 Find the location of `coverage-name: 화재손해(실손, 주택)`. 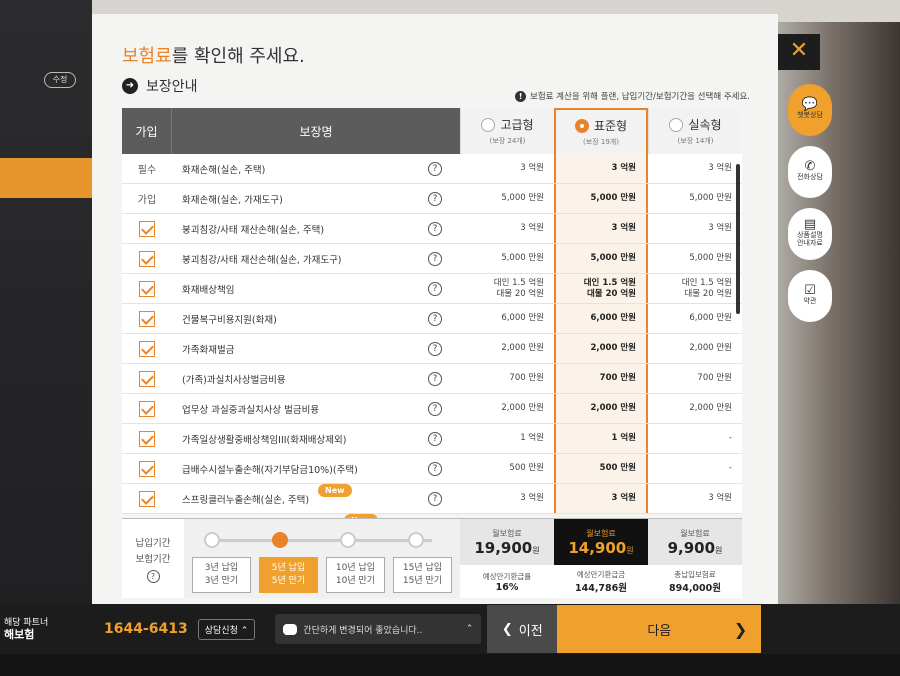

coverage-name: 화재손해(실손, 주택) is located at coordinates (224, 170).